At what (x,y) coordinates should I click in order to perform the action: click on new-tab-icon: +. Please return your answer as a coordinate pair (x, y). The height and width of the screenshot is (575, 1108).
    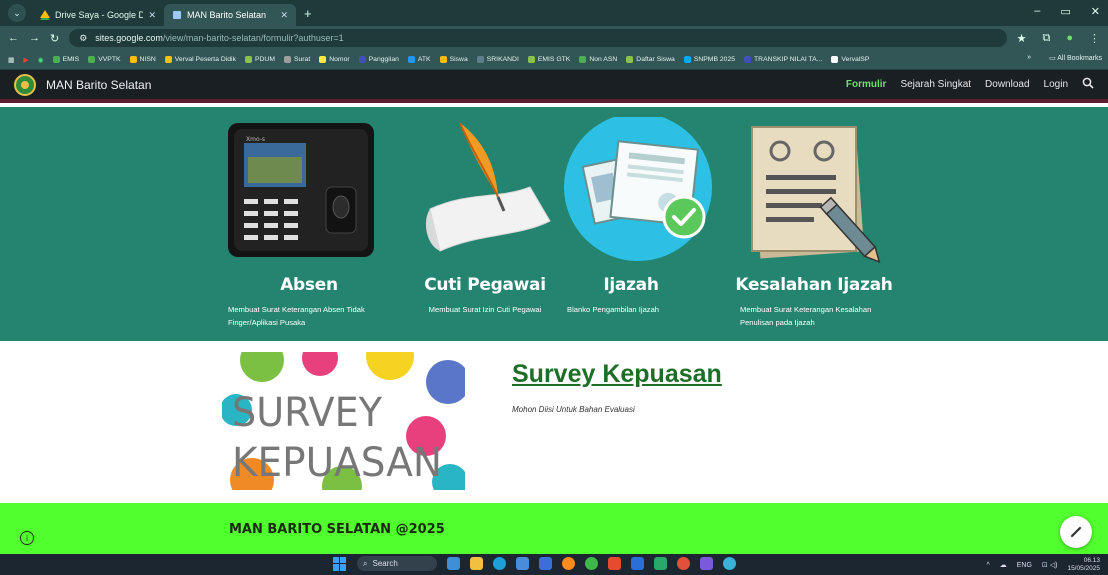
    Looking at the image, I should click on (308, 13).